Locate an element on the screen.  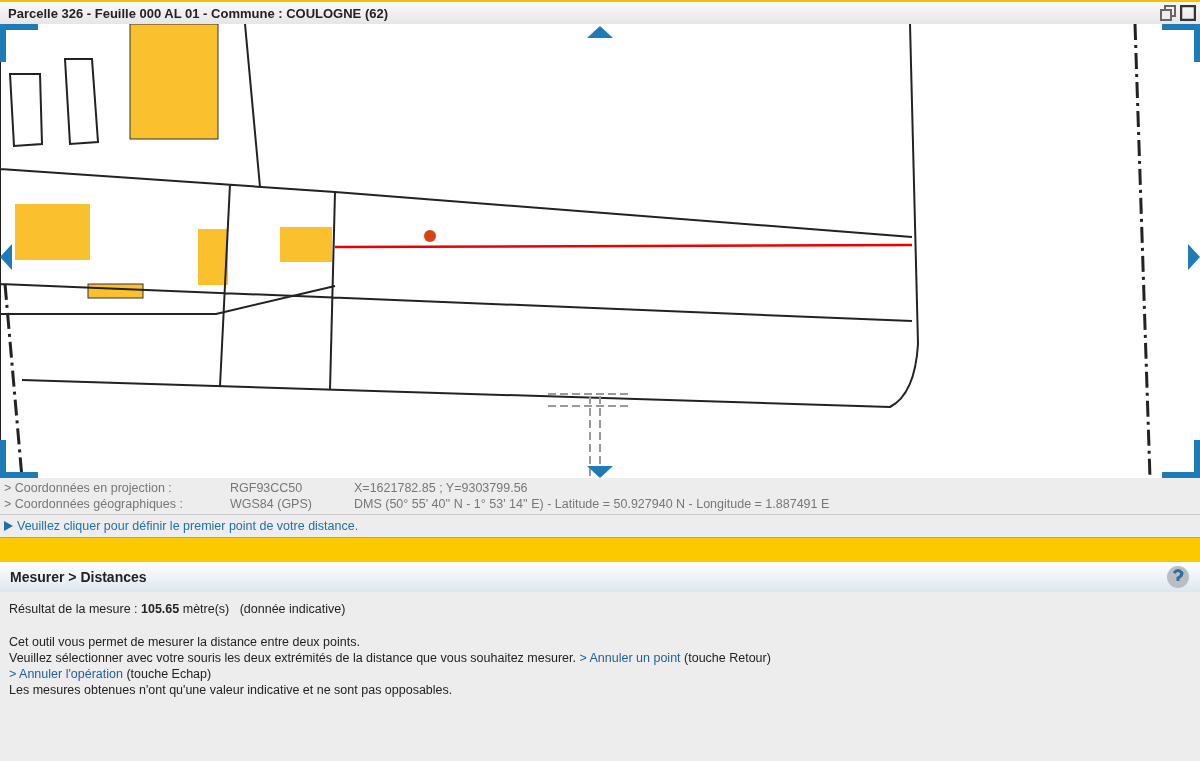
window-title: Parcelle 326 - Feuille 000 AL 01 - Commune : COULOGNE (62) is located at coordinates (198, 13).